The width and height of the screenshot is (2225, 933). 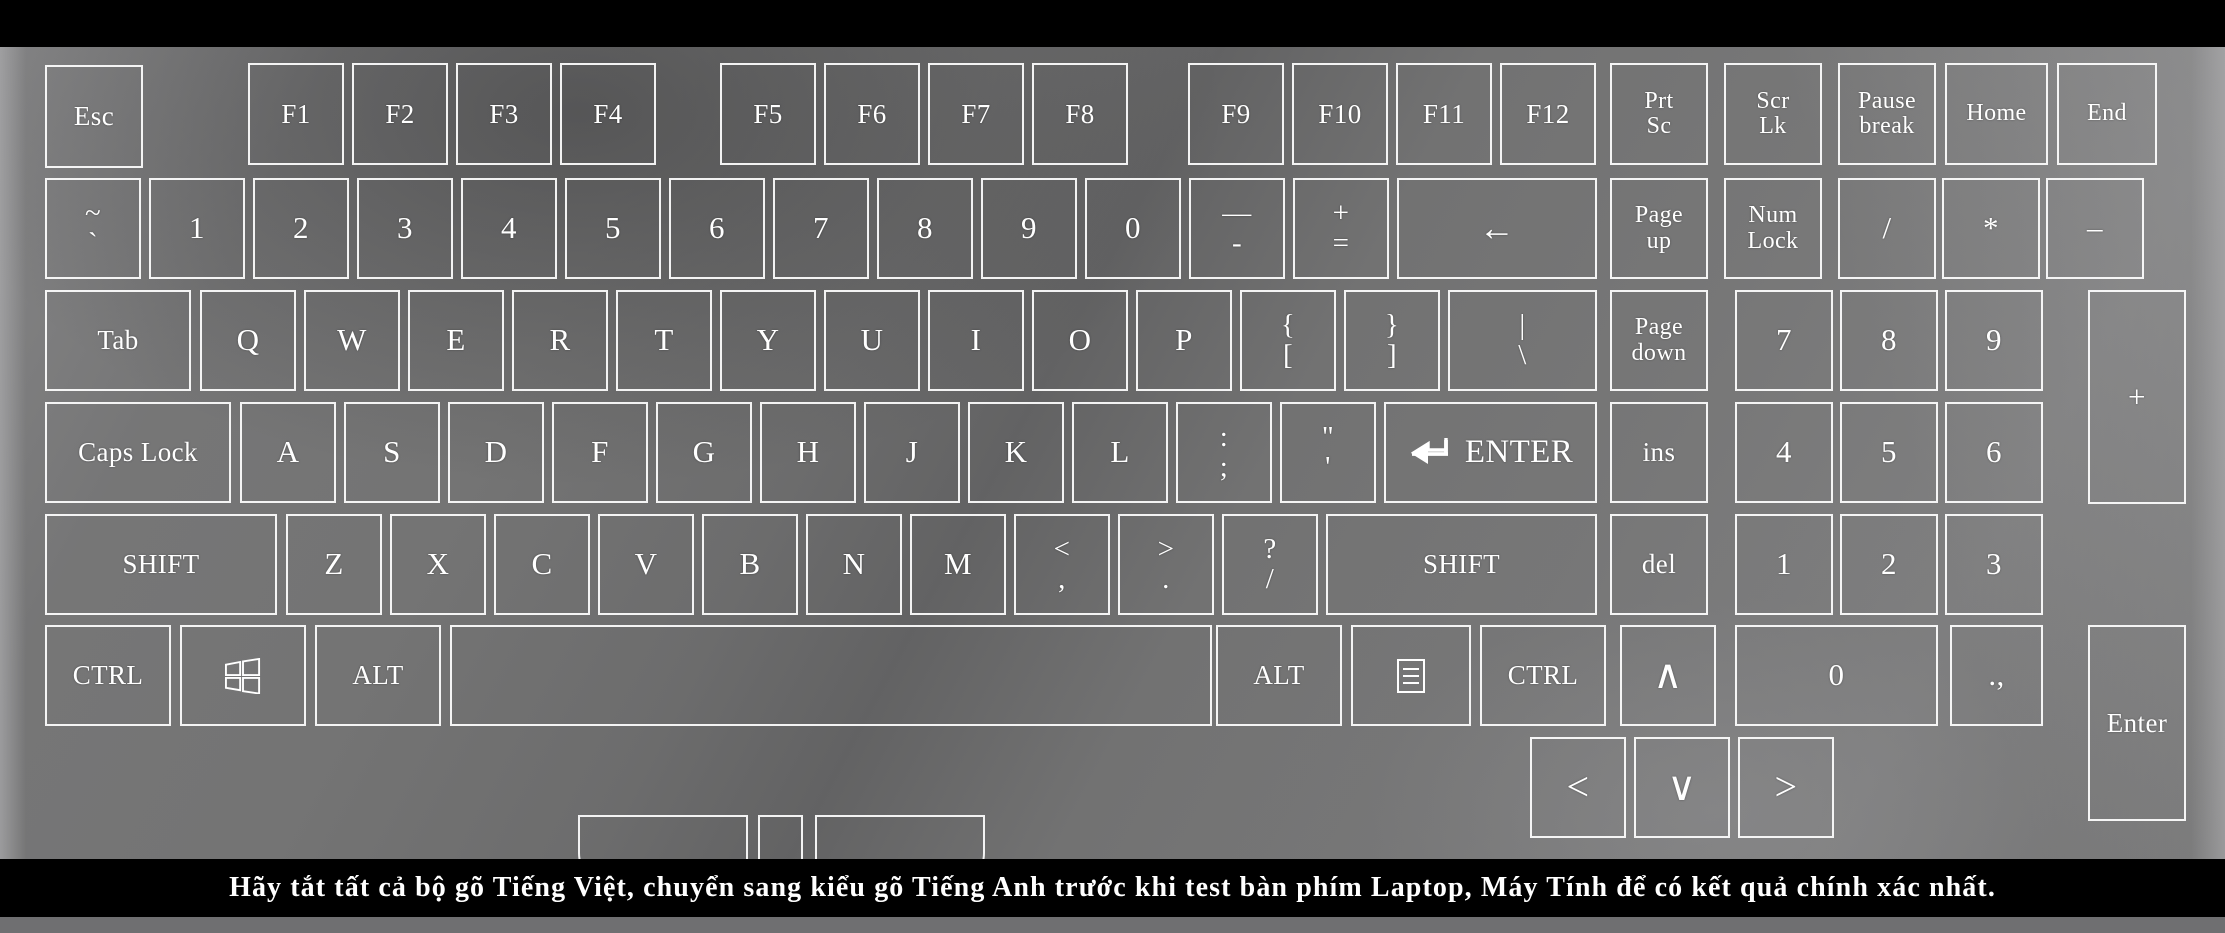 I want to click on key-numpad-5: 5, so click(x=1889, y=452).